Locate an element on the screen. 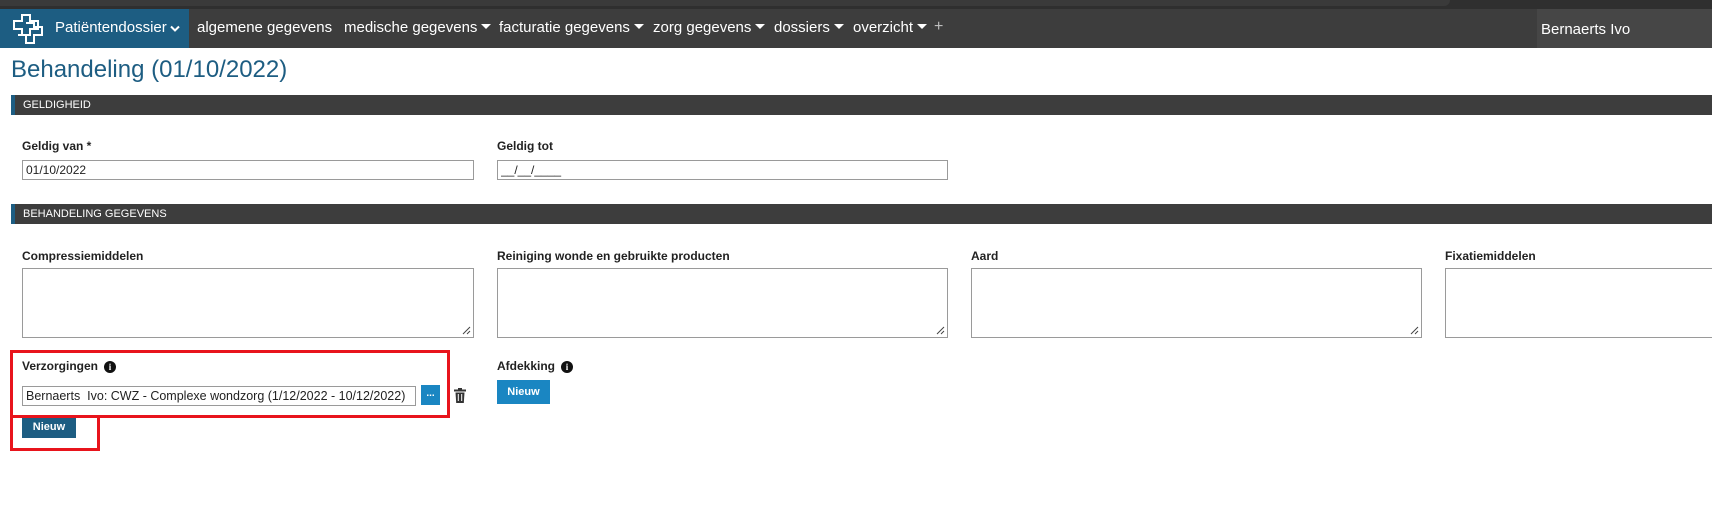  nav-algemene-gegevens: algemene gegevens is located at coordinates (264, 27).